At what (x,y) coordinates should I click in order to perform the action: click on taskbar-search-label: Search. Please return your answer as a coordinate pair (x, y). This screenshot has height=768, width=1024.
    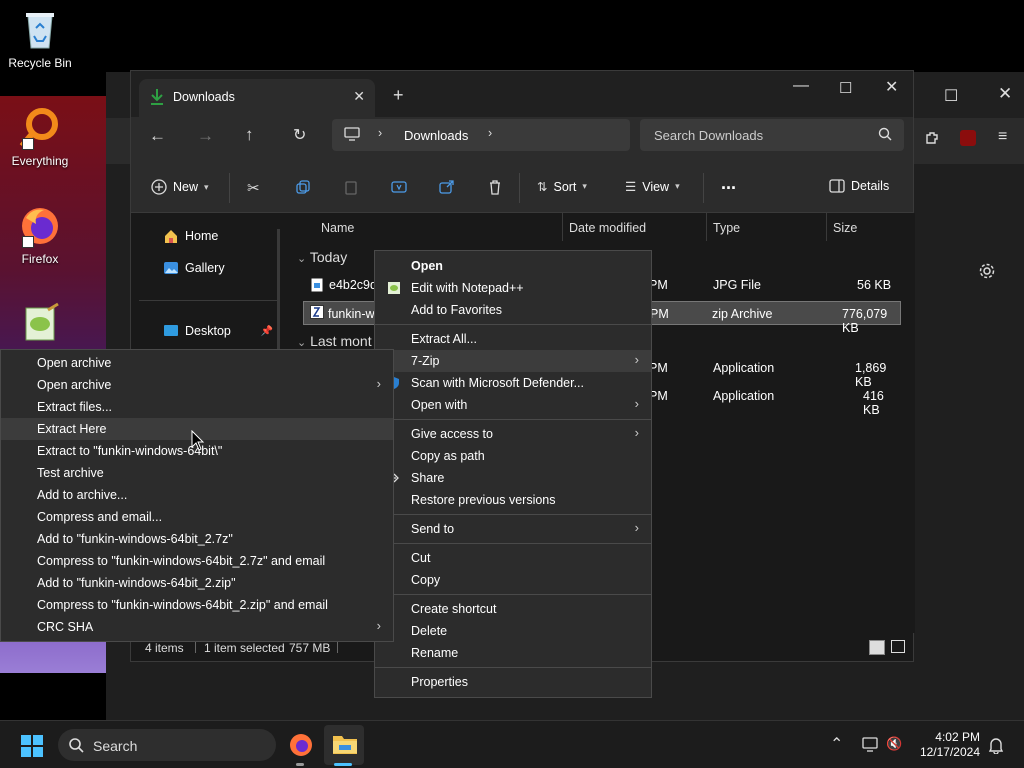
    Looking at the image, I should click on (115, 746).